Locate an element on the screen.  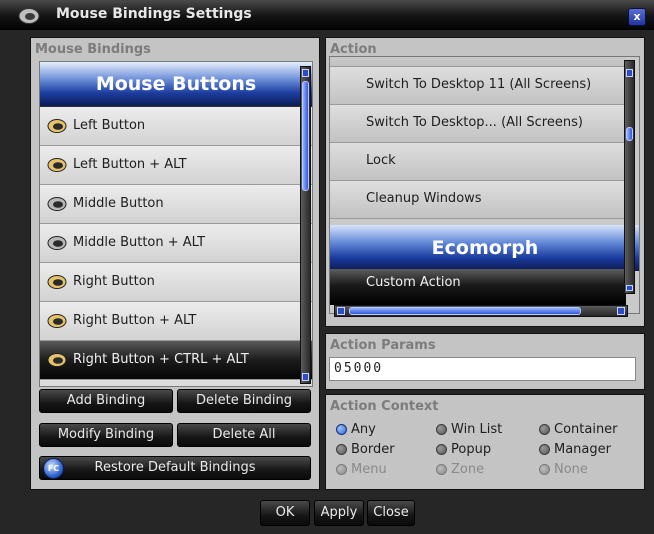
list-item: Left Button + ALT is located at coordinates (176, 165).